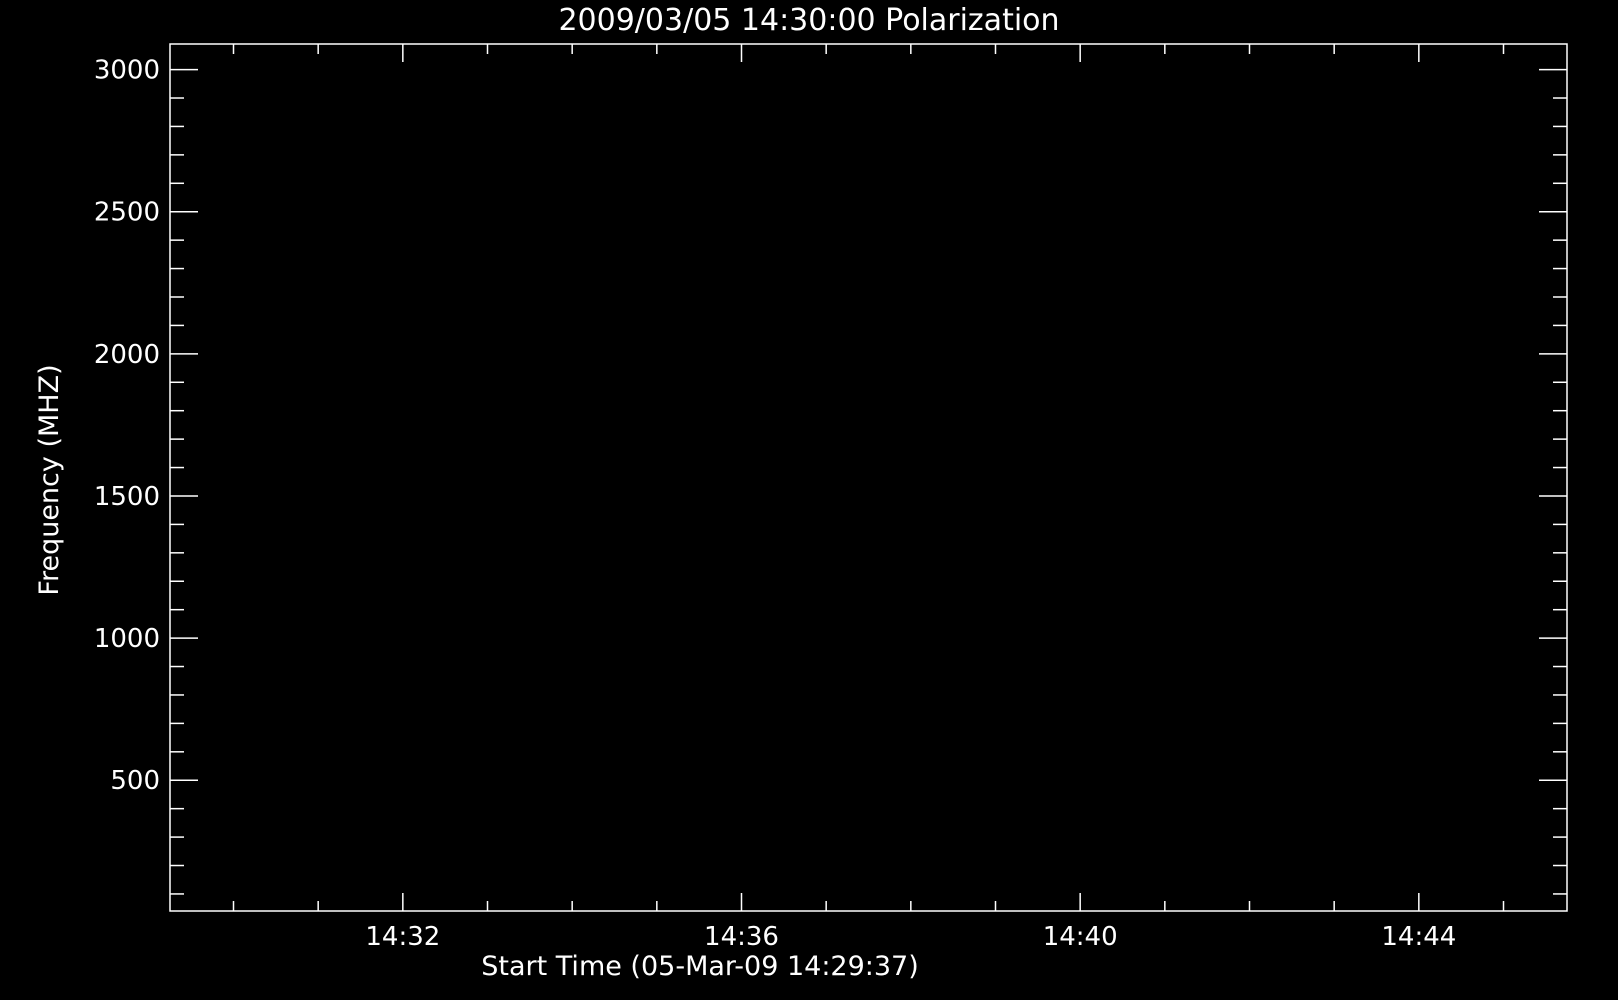  What do you see at coordinates (127, 639) in the screenshot?
I see `y-tick-label: 1000` at bounding box center [127, 639].